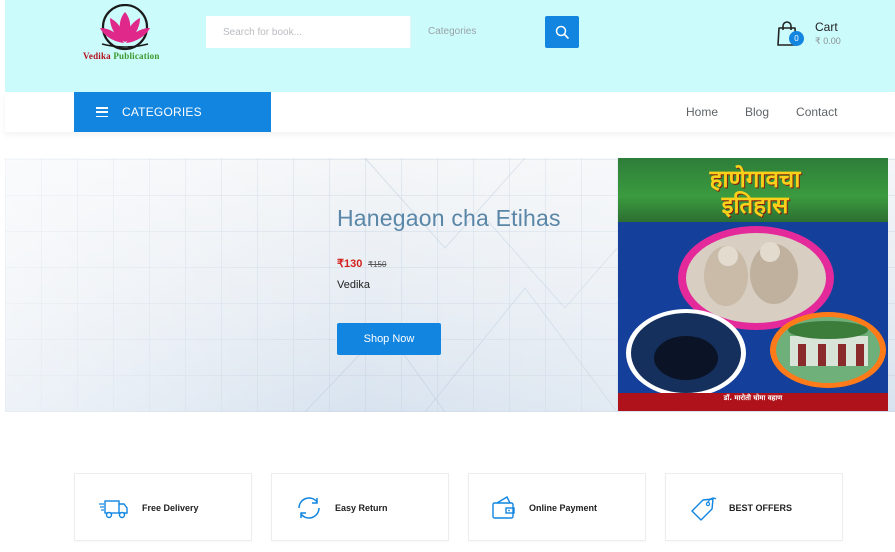 The height and width of the screenshot is (552, 895). What do you see at coordinates (136, 56) in the screenshot?
I see `logo-text-sub: Publication` at bounding box center [136, 56].